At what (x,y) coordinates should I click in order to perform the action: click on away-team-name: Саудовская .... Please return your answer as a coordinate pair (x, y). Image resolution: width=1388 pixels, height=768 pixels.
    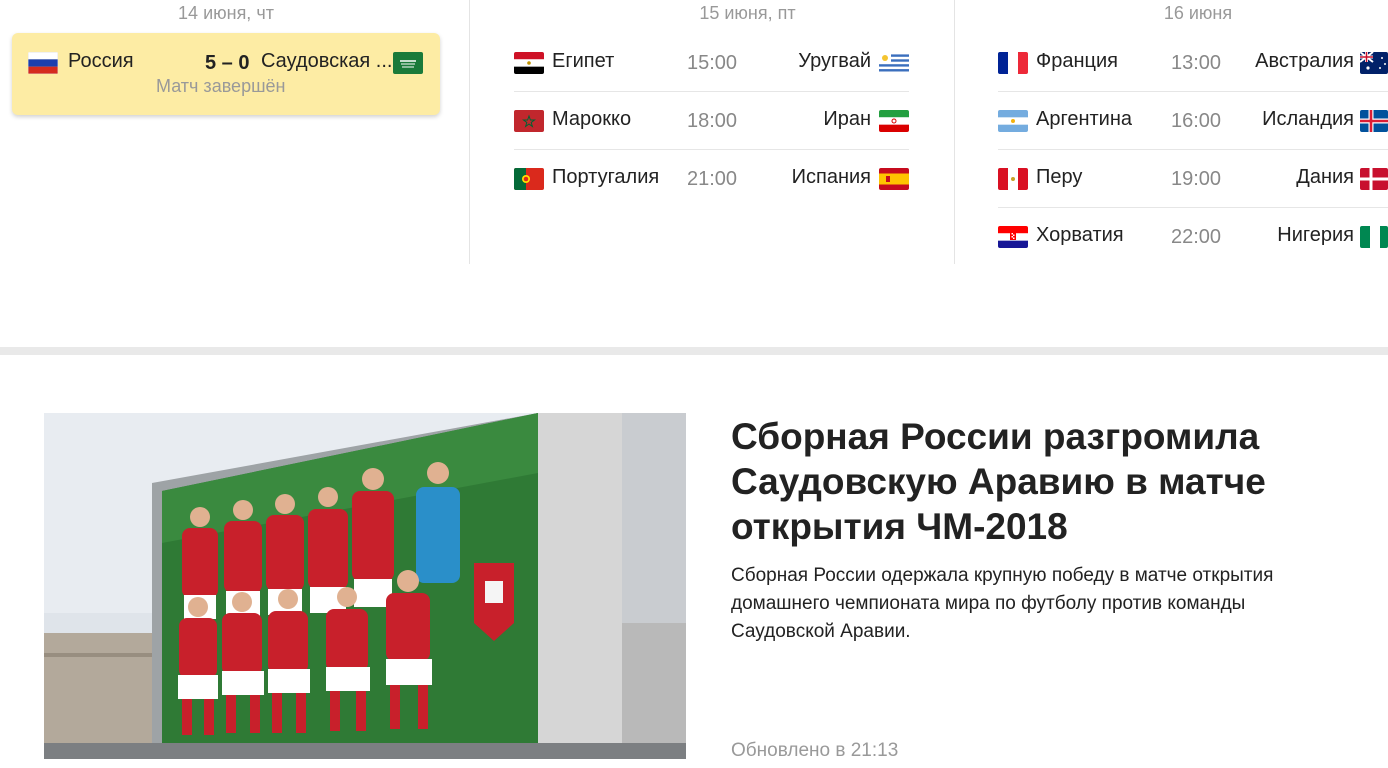
    Looking at the image, I should click on (327, 61).